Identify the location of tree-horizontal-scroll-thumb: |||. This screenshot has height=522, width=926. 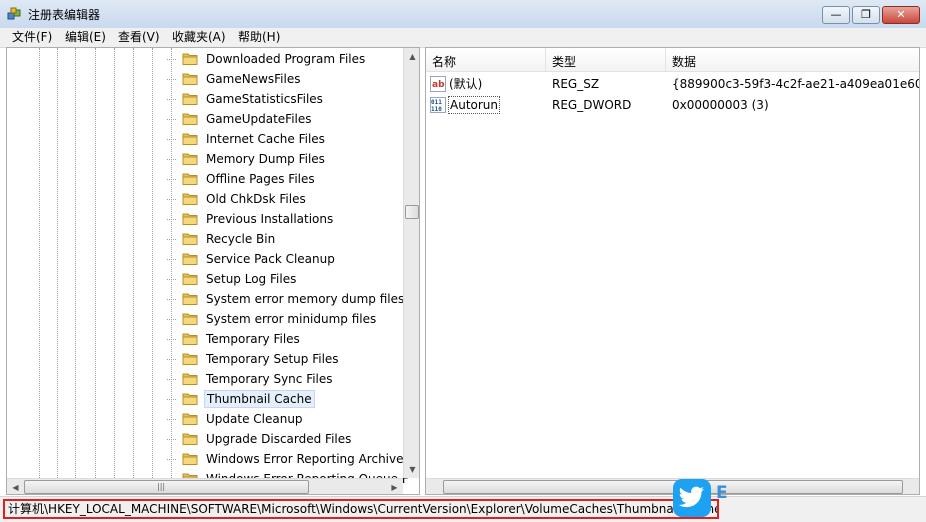
(166, 487).